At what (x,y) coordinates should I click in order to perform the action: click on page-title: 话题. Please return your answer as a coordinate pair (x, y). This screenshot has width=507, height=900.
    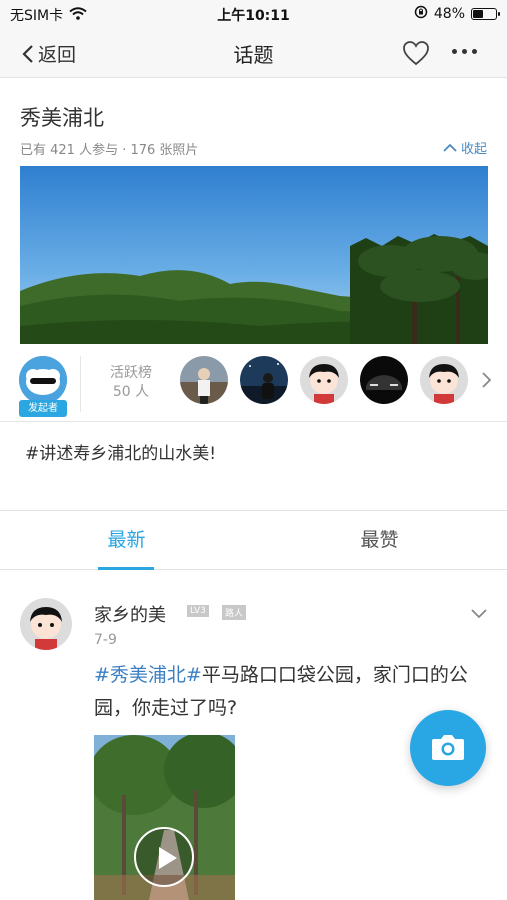
    Looking at the image, I should click on (253, 55).